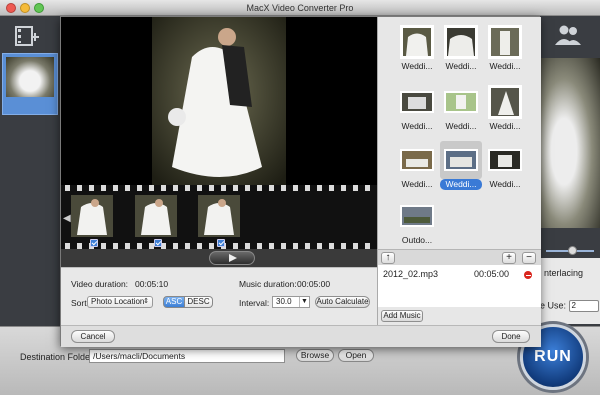 This screenshot has height=395, width=600. What do you see at coordinates (315, 355) in the screenshot?
I see `browse-button: Browse` at bounding box center [315, 355].